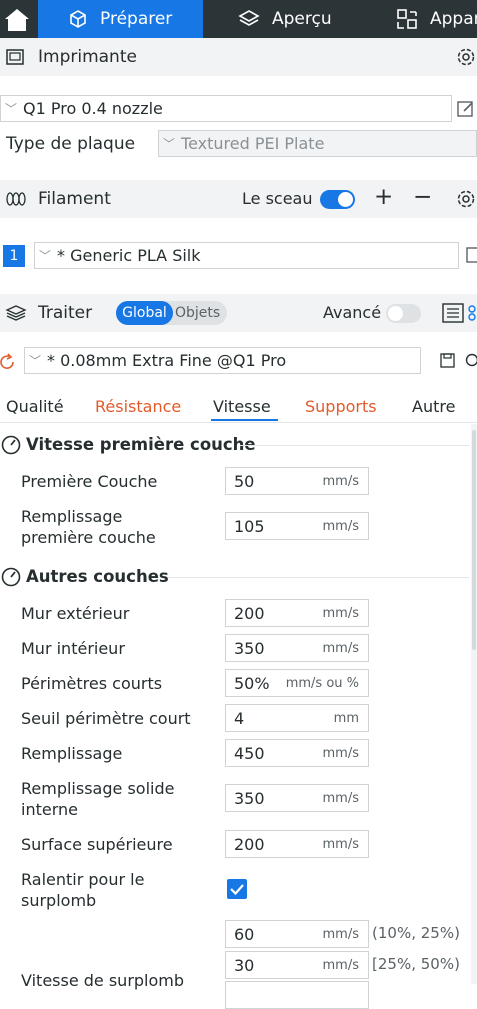 This screenshot has width=477, height=1009. Describe the element at coordinates (341, 481) in the screenshot. I see `first-layer-unit: mm/s` at that location.